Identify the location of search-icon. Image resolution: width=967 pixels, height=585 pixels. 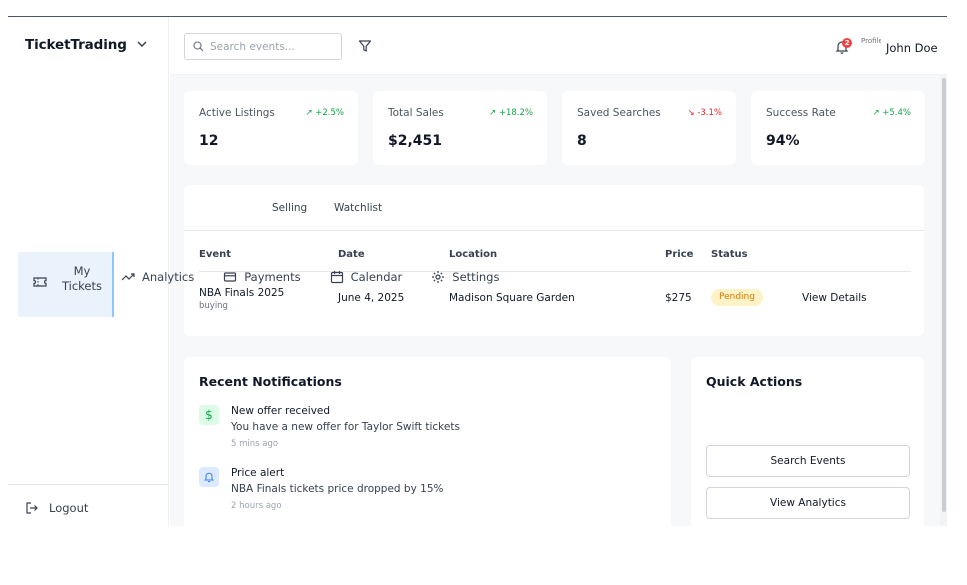
(198, 46).